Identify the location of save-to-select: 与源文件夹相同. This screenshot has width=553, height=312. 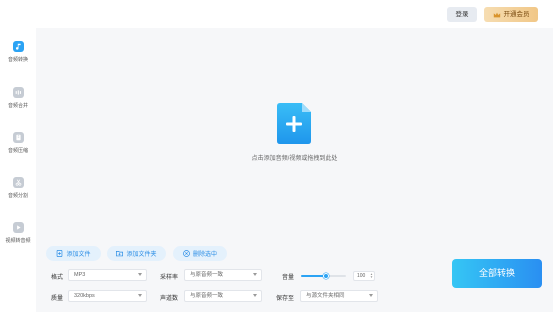
(339, 296).